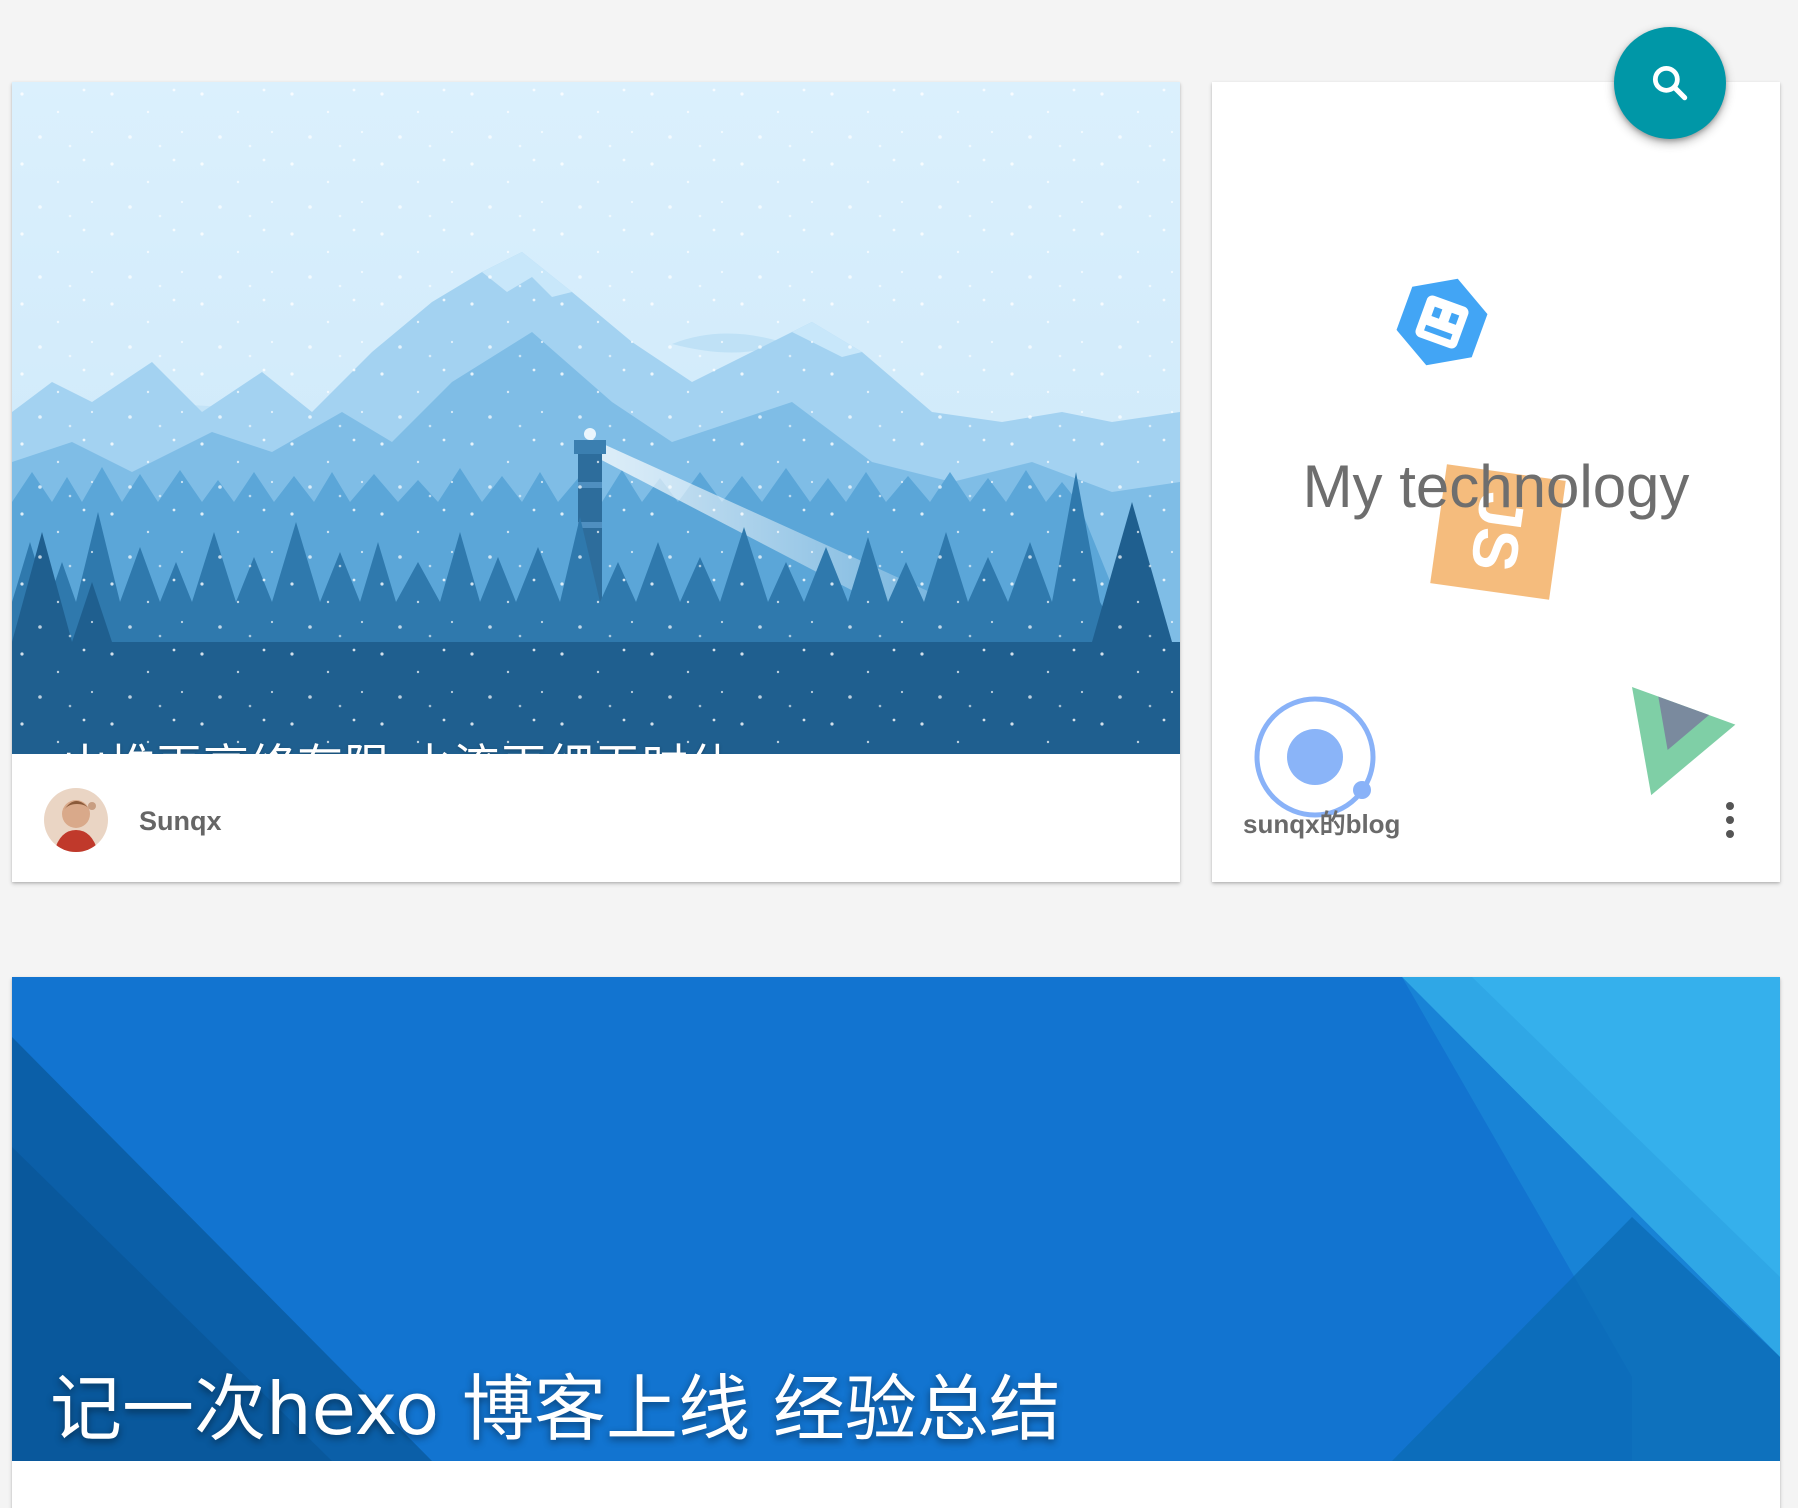 Image resolution: width=1798 pixels, height=1508 pixels. I want to click on search-button, so click(1670, 83).